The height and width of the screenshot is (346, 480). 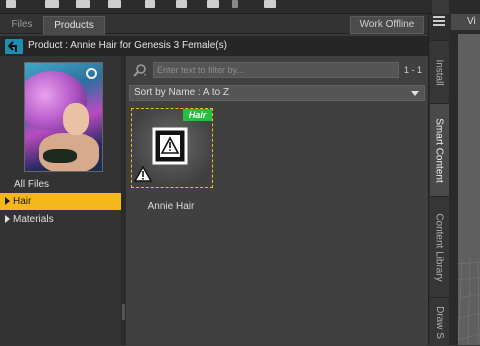 I want to click on side-tab-label: Smart Content, so click(x=440, y=150).